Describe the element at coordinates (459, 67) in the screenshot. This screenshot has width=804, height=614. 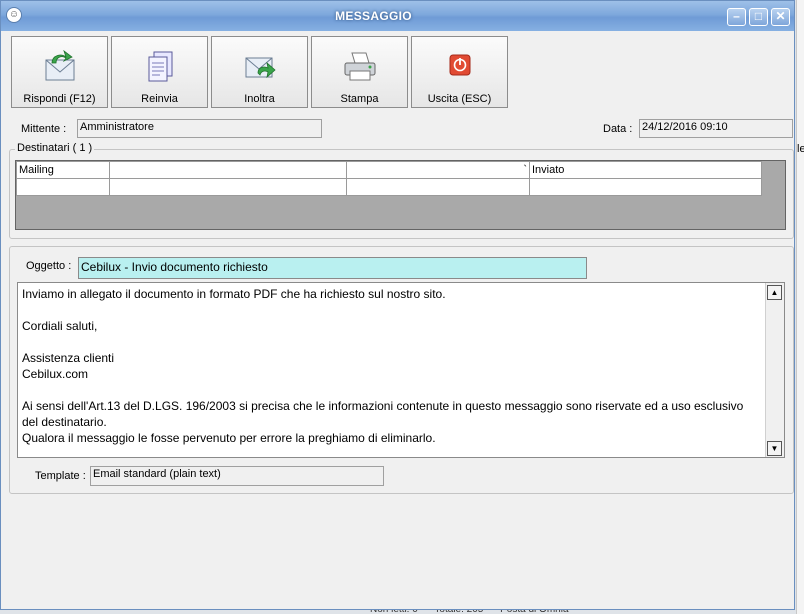
I see `power-exit-icon` at that location.